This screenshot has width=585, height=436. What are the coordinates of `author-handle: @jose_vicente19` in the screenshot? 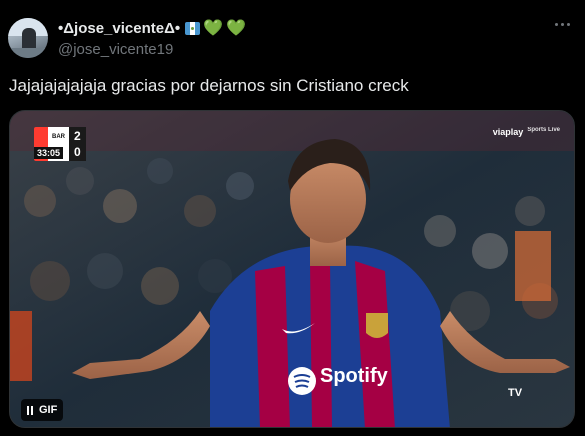 It's located at (115, 49).